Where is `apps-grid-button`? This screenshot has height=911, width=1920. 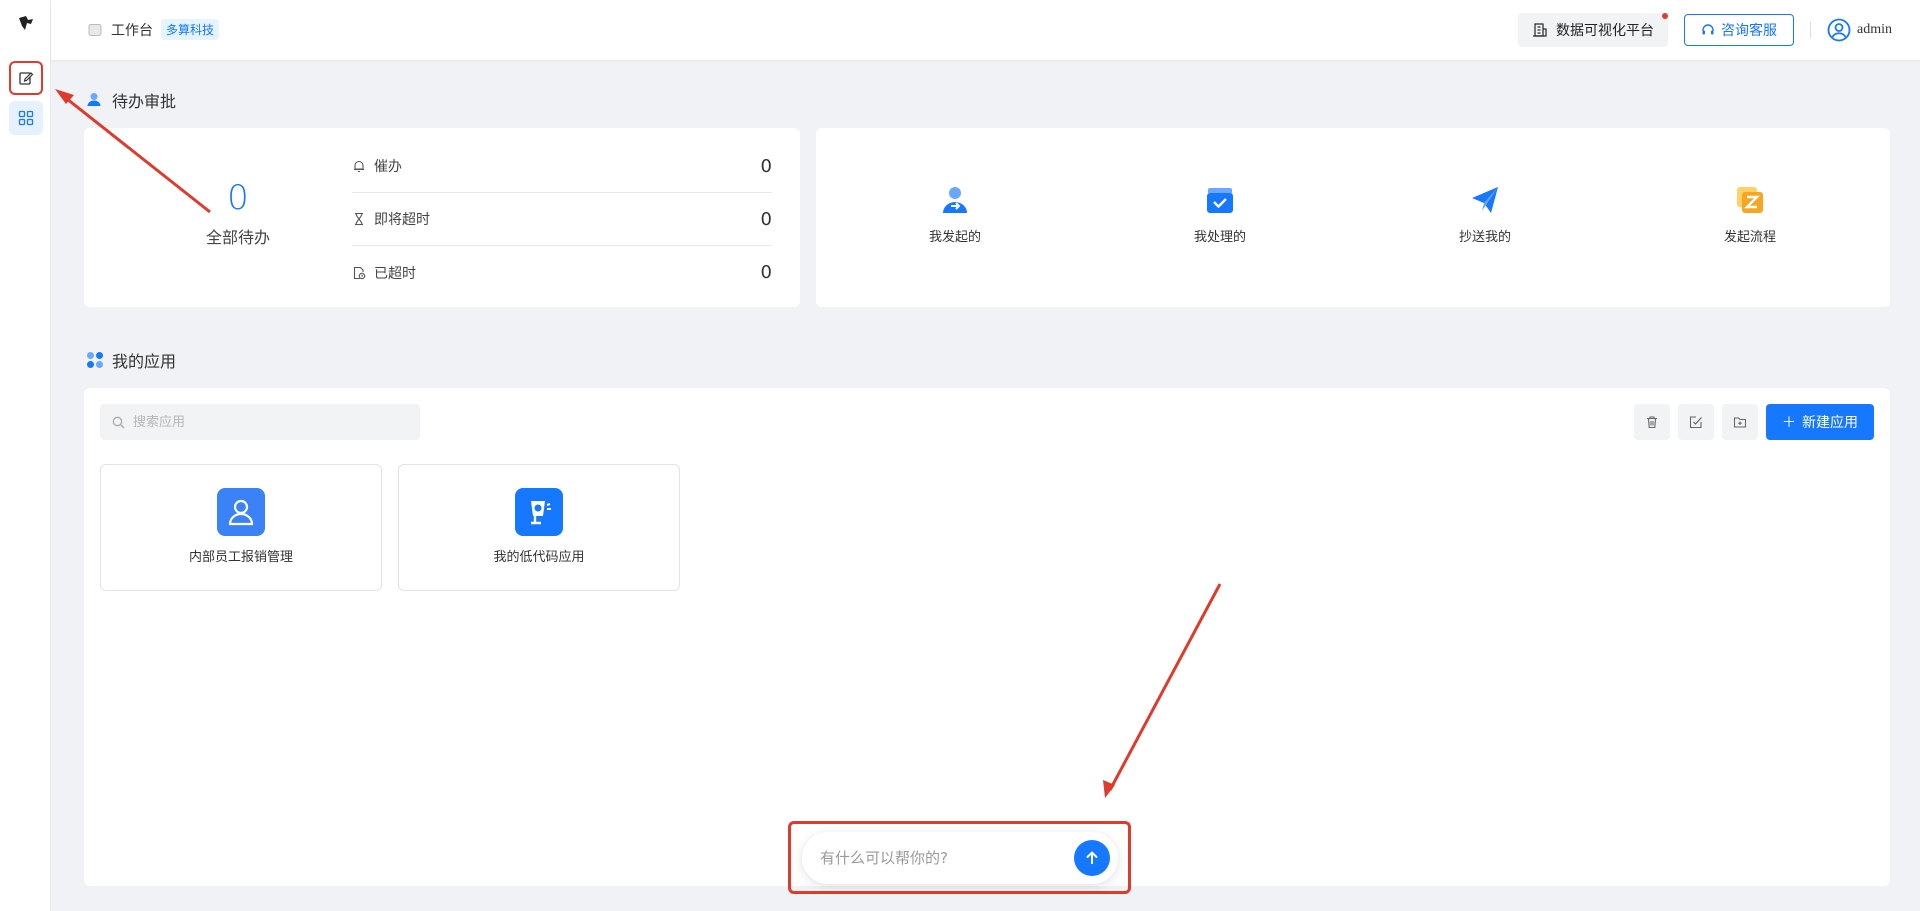
apps-grid-button is located at coordinates (26, 118).